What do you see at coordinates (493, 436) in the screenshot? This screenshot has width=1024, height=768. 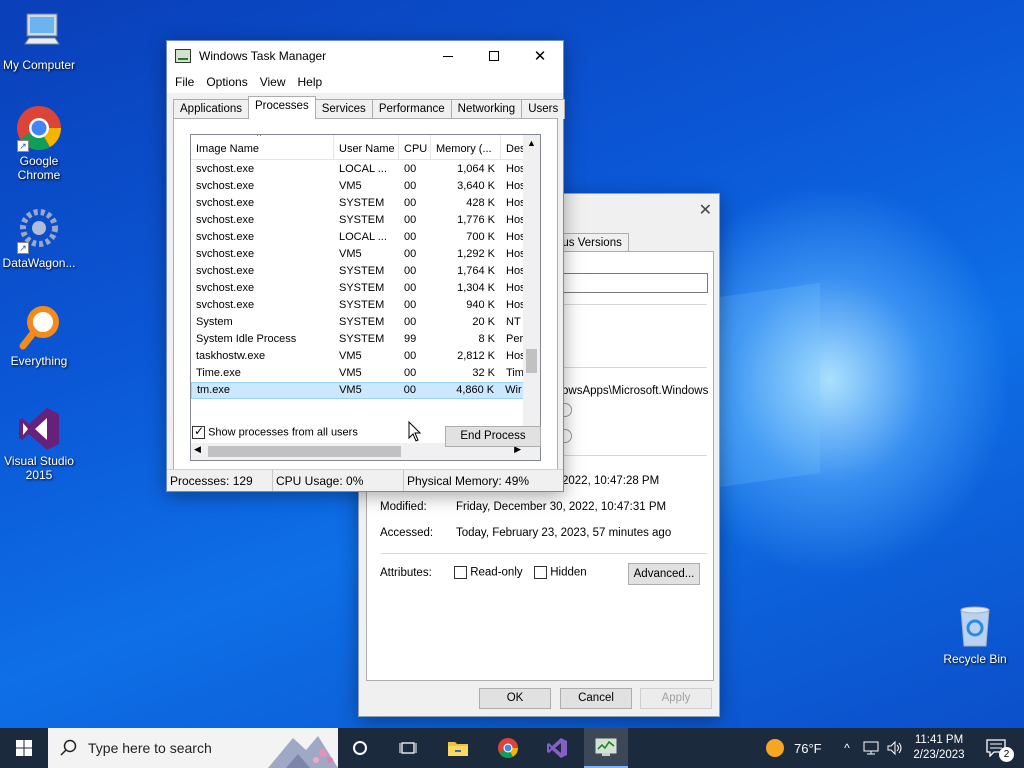 I see `end-process-button: End Process` at bounding box center [493, 436].